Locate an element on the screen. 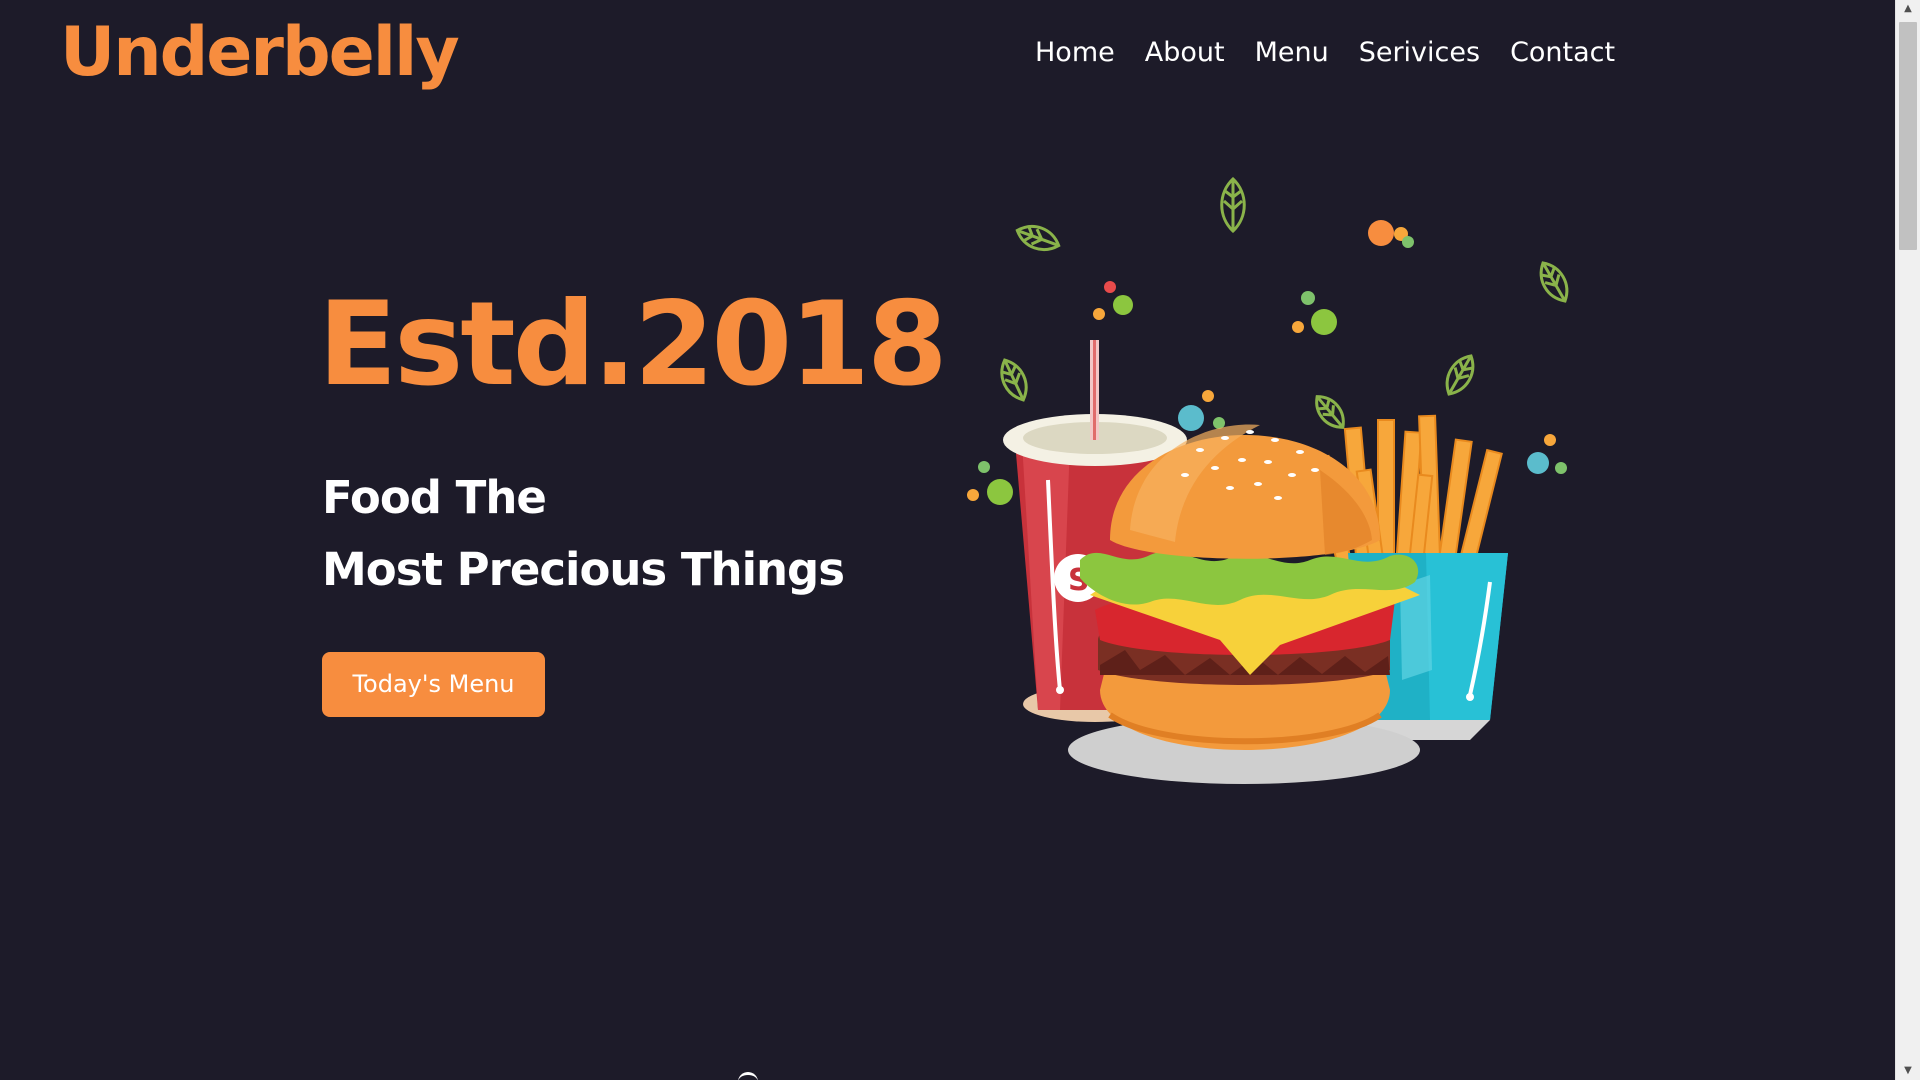 This screenshot has width=1920, height=1080. nav-contact-link: Contact is located at coordinates (1562, 53).